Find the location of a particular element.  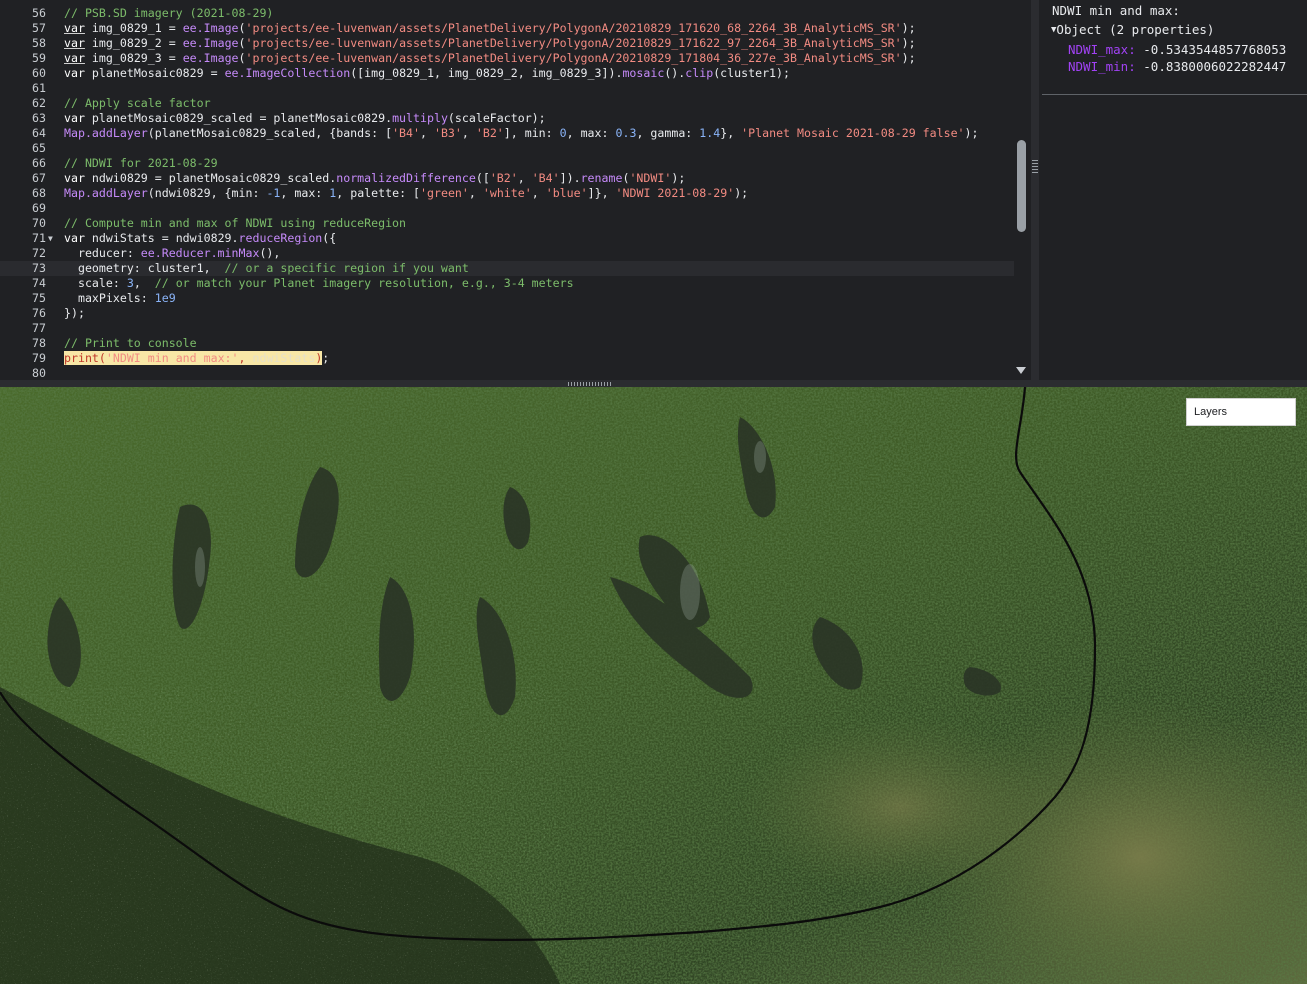

line-number: 72 is located at coordinates (39, 253).